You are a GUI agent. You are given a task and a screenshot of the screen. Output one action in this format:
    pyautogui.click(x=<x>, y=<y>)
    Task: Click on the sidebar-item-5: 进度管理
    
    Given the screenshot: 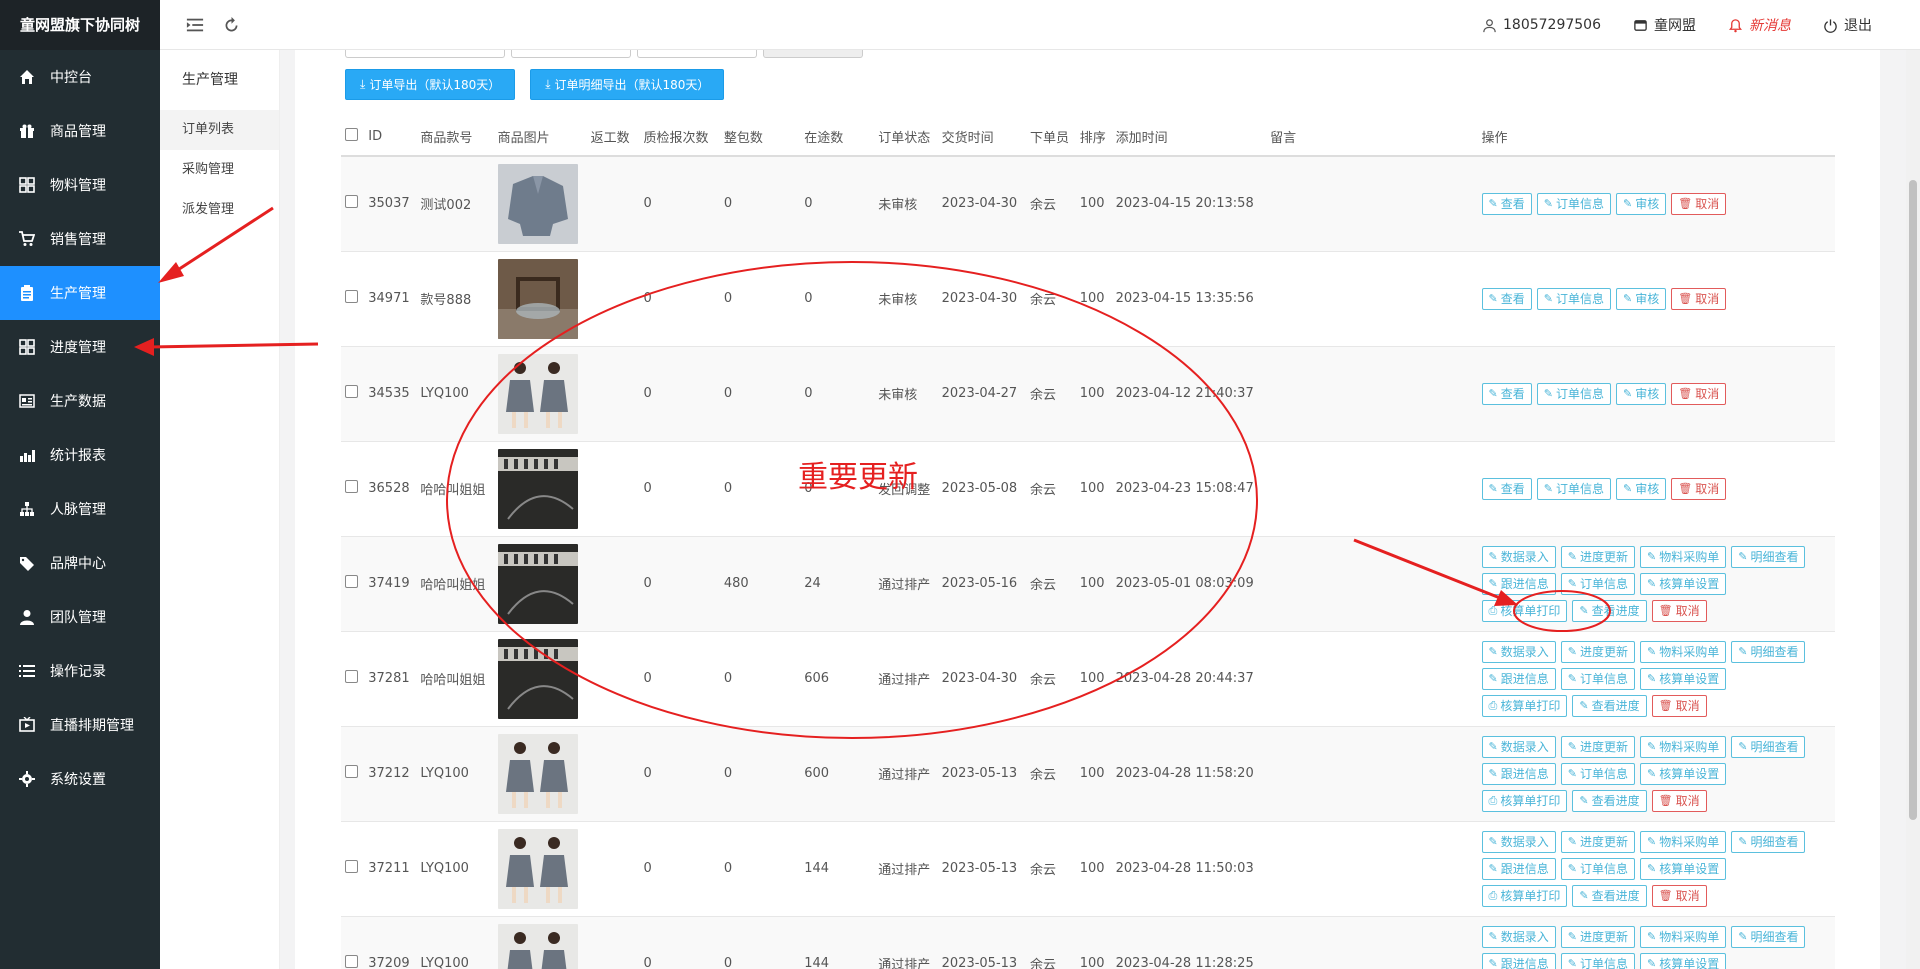 What is the action you would take?
    pyautogui.click(x=80, y=347)
    